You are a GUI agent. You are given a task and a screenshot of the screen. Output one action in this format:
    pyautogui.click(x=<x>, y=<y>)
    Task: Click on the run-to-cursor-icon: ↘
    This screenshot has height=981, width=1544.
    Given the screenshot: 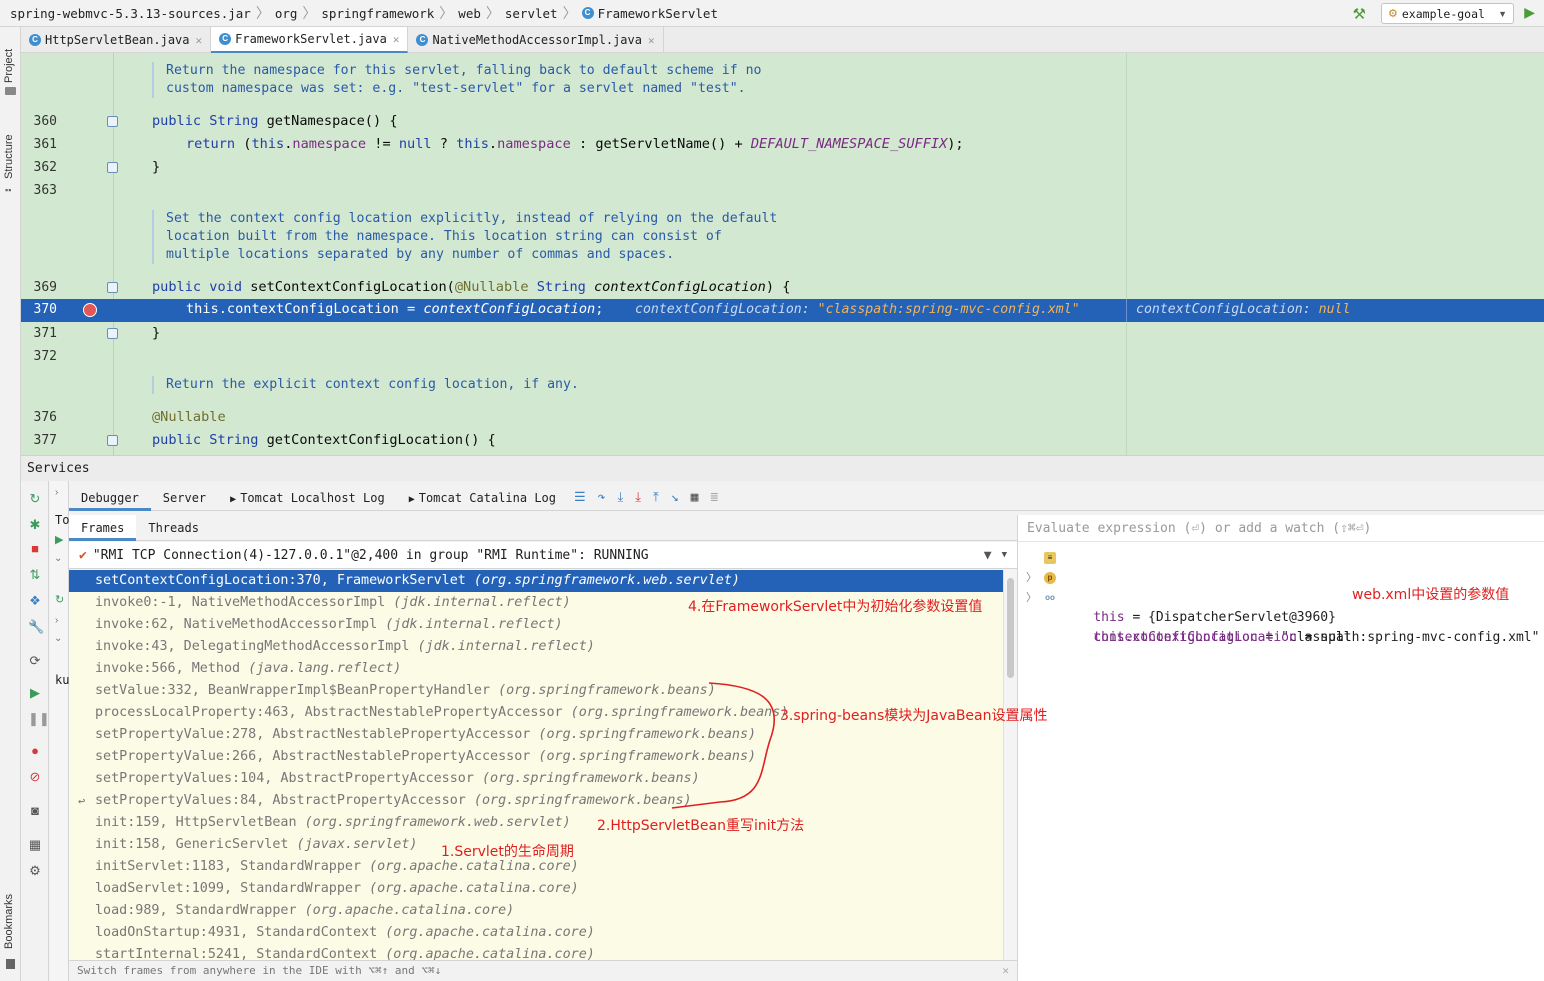 What is the action you would take?
    pyautogui.click(x=675, y=497)
    